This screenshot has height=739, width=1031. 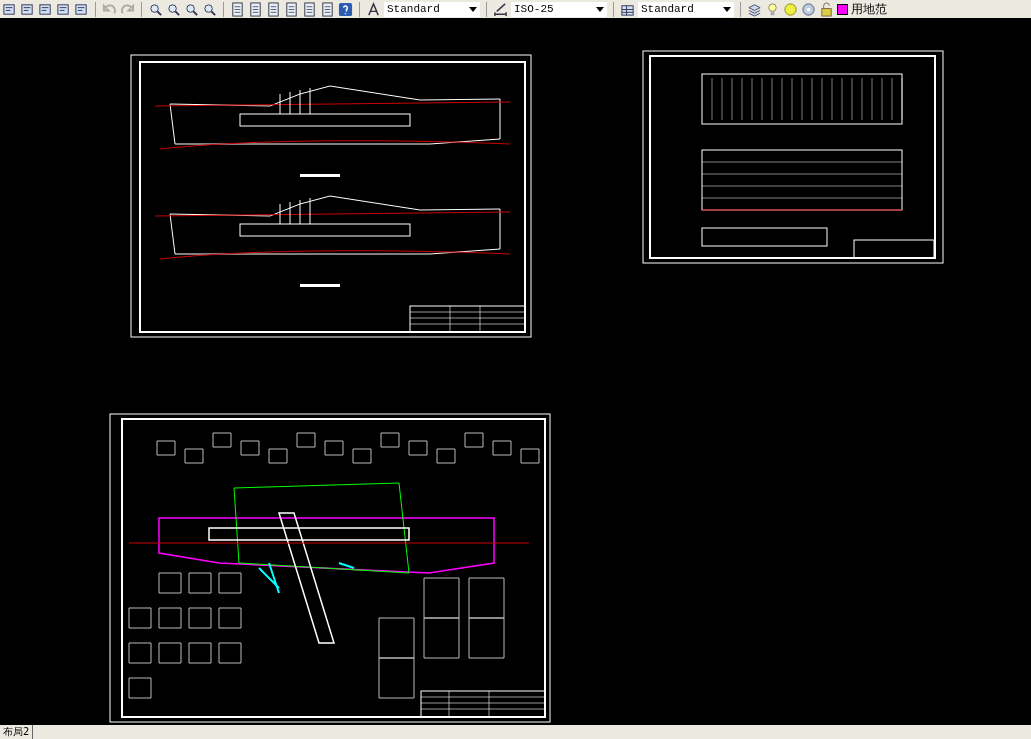 What do you see at coordinates (500, 9) in the screenshot?
I see `dimension-style-icon` at bounding box center [500, 9].